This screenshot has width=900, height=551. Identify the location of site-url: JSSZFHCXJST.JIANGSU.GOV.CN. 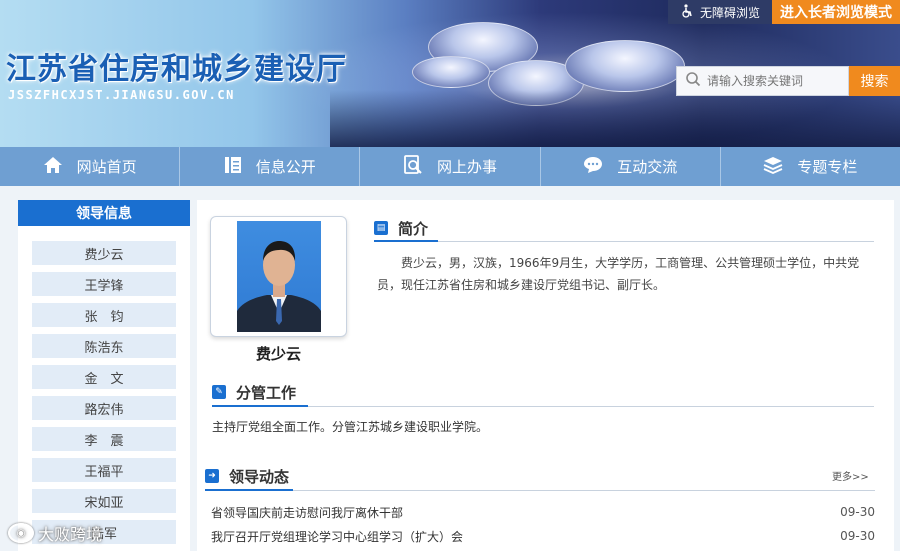
(121, 95).